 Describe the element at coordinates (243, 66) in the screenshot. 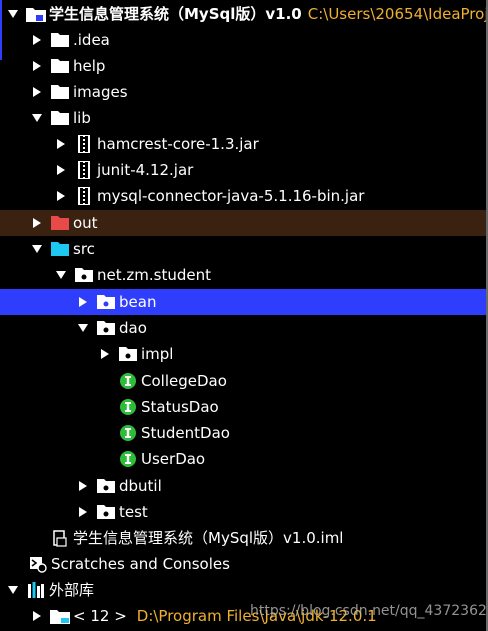

I see `tree-row-help: help` at that location.